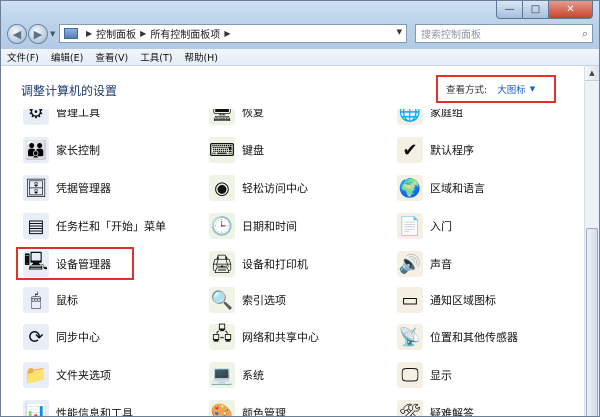  I want to click on credential-manager-icon: 🗄, so click(36, 188).